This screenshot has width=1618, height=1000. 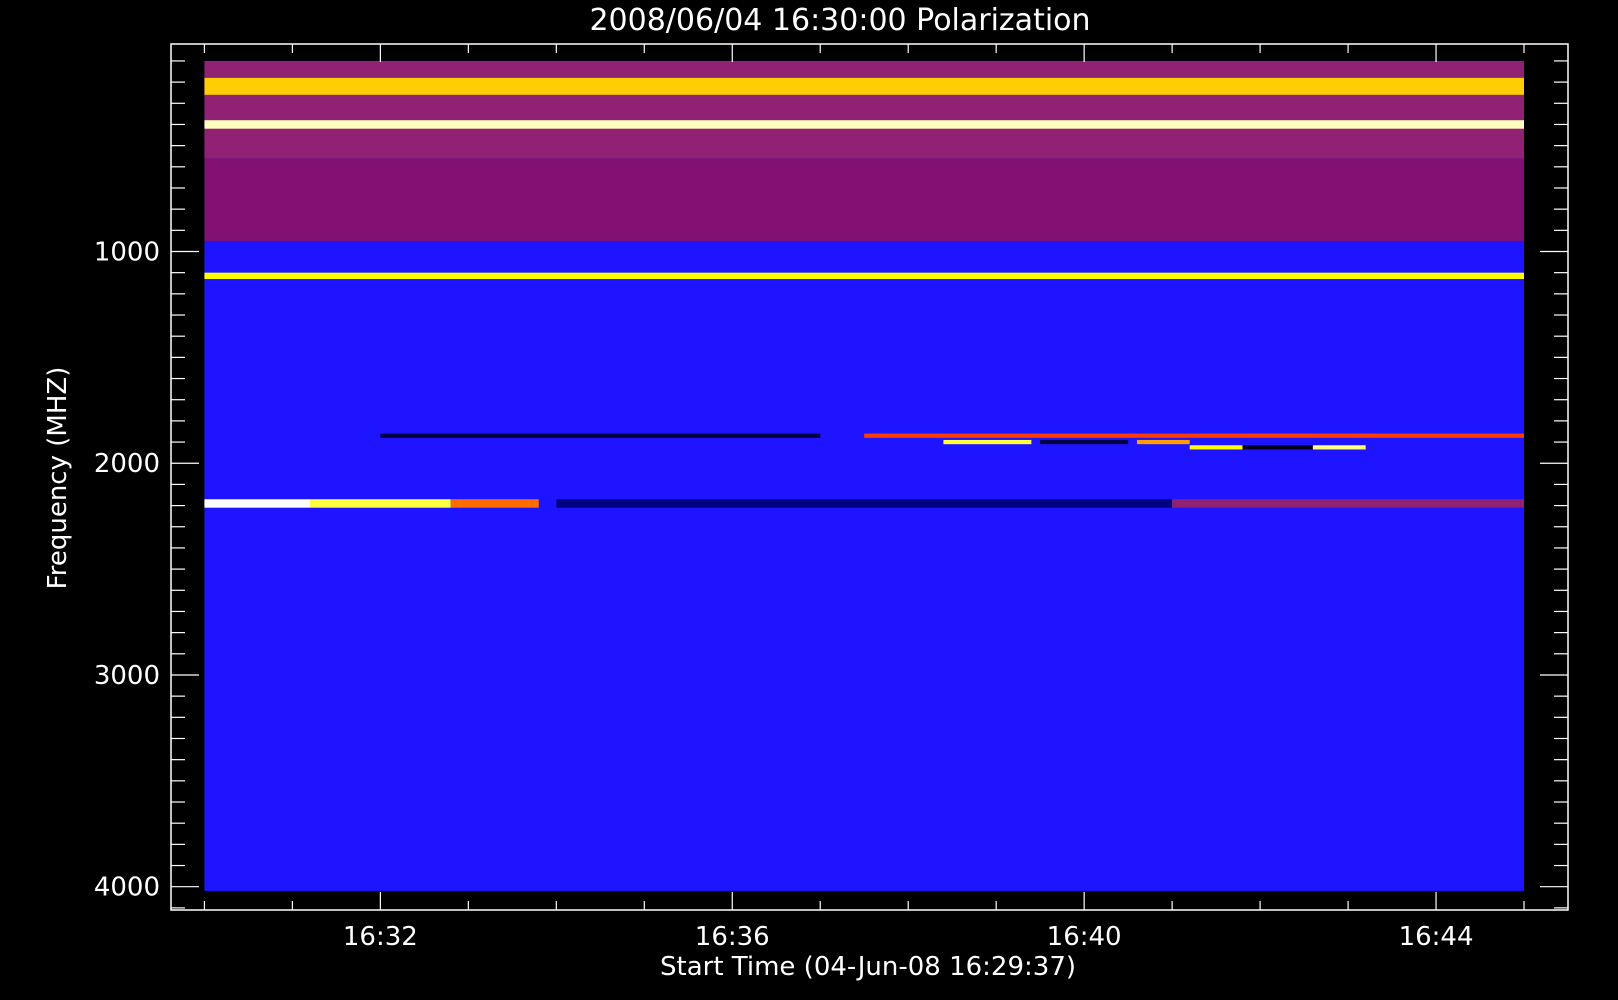 I want to click on x-tick-label: 16:36, so click(x=732, y=937).